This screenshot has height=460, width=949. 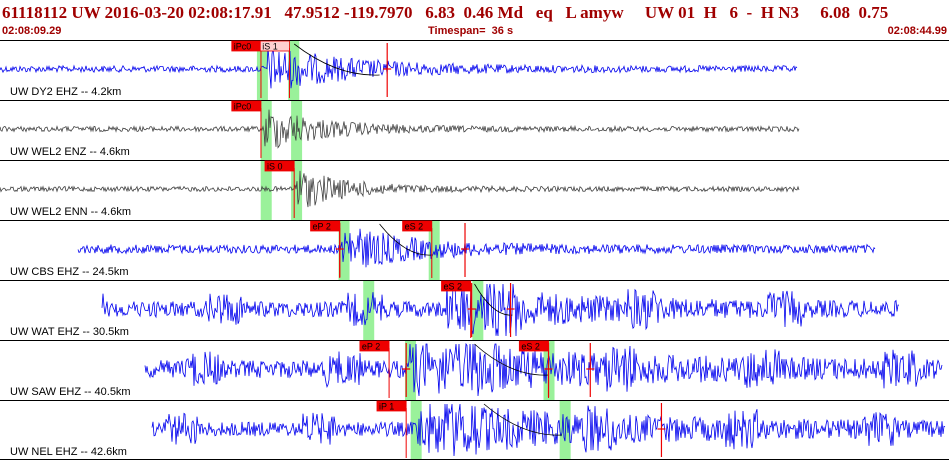 I want to click on phase-pick-label: iS 1, so click(x=270, y=47).